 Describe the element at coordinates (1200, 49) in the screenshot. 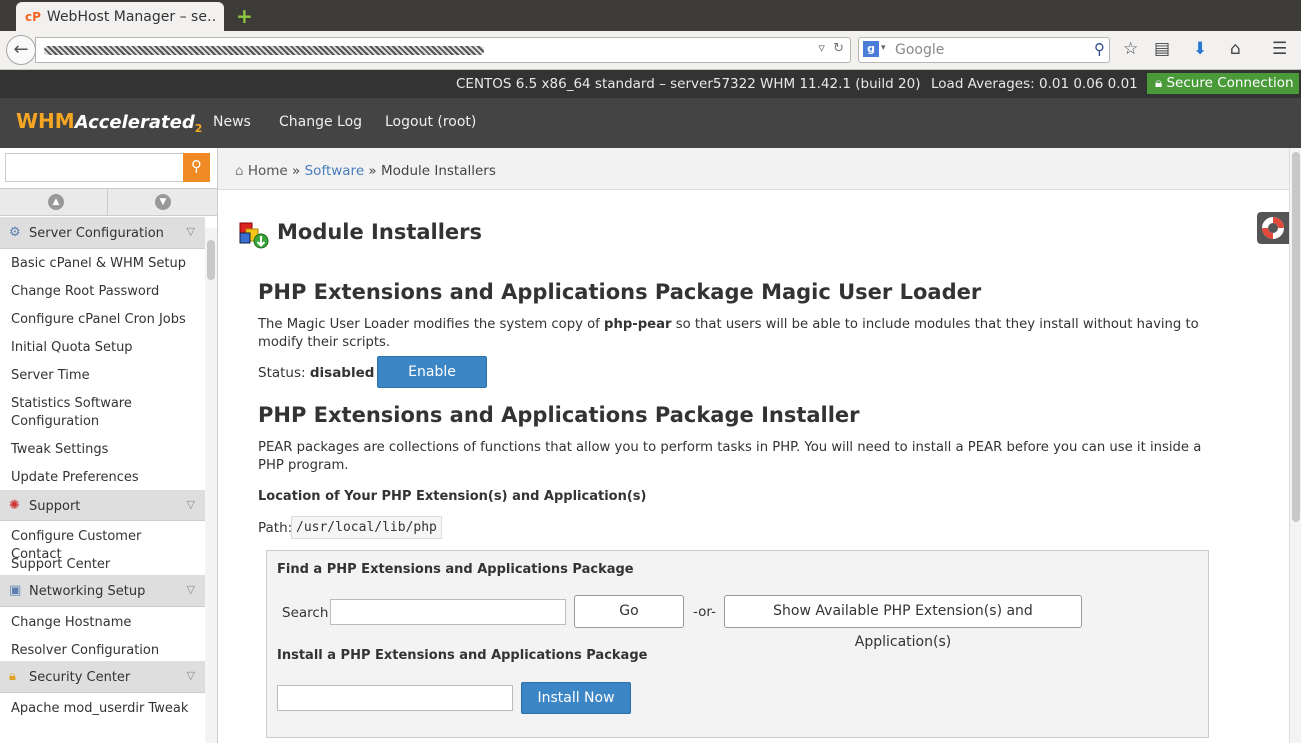

I see `download-arrow-icon: ⬇` at that location.